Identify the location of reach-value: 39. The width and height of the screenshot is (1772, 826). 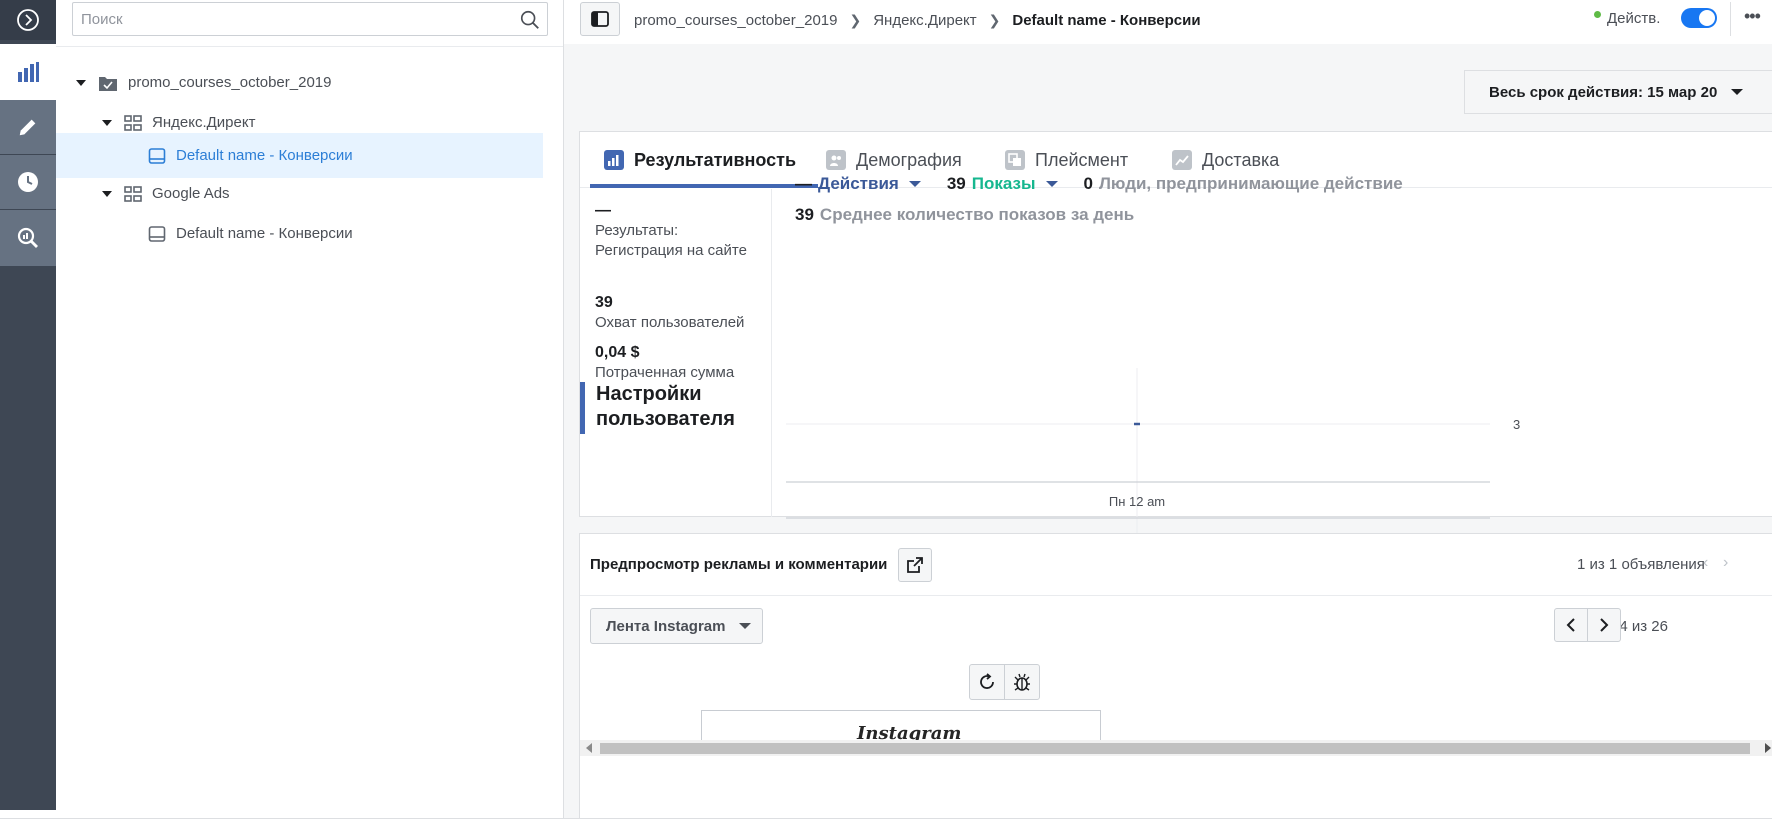
(604, 302).